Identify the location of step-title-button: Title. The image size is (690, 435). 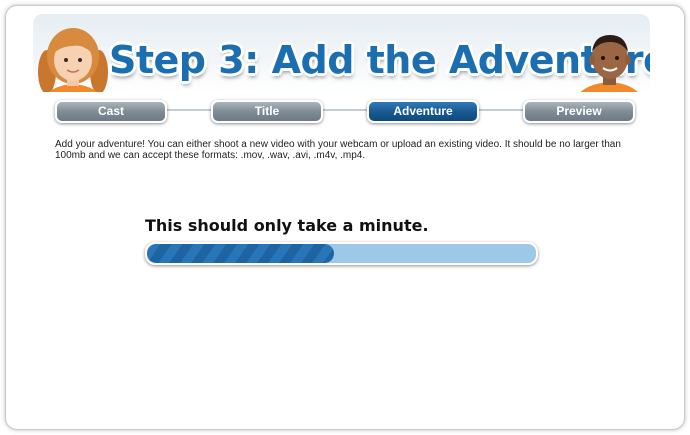
(267, 111).